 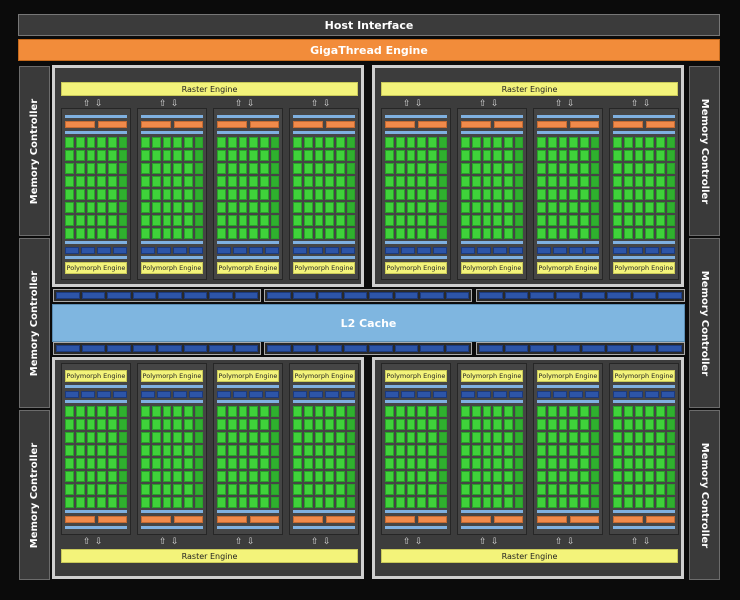 What do you see at coordinates (529, 89) in the screenshot?
I see `raster-engine: Raster Engine` at bounding box center [529, 89].